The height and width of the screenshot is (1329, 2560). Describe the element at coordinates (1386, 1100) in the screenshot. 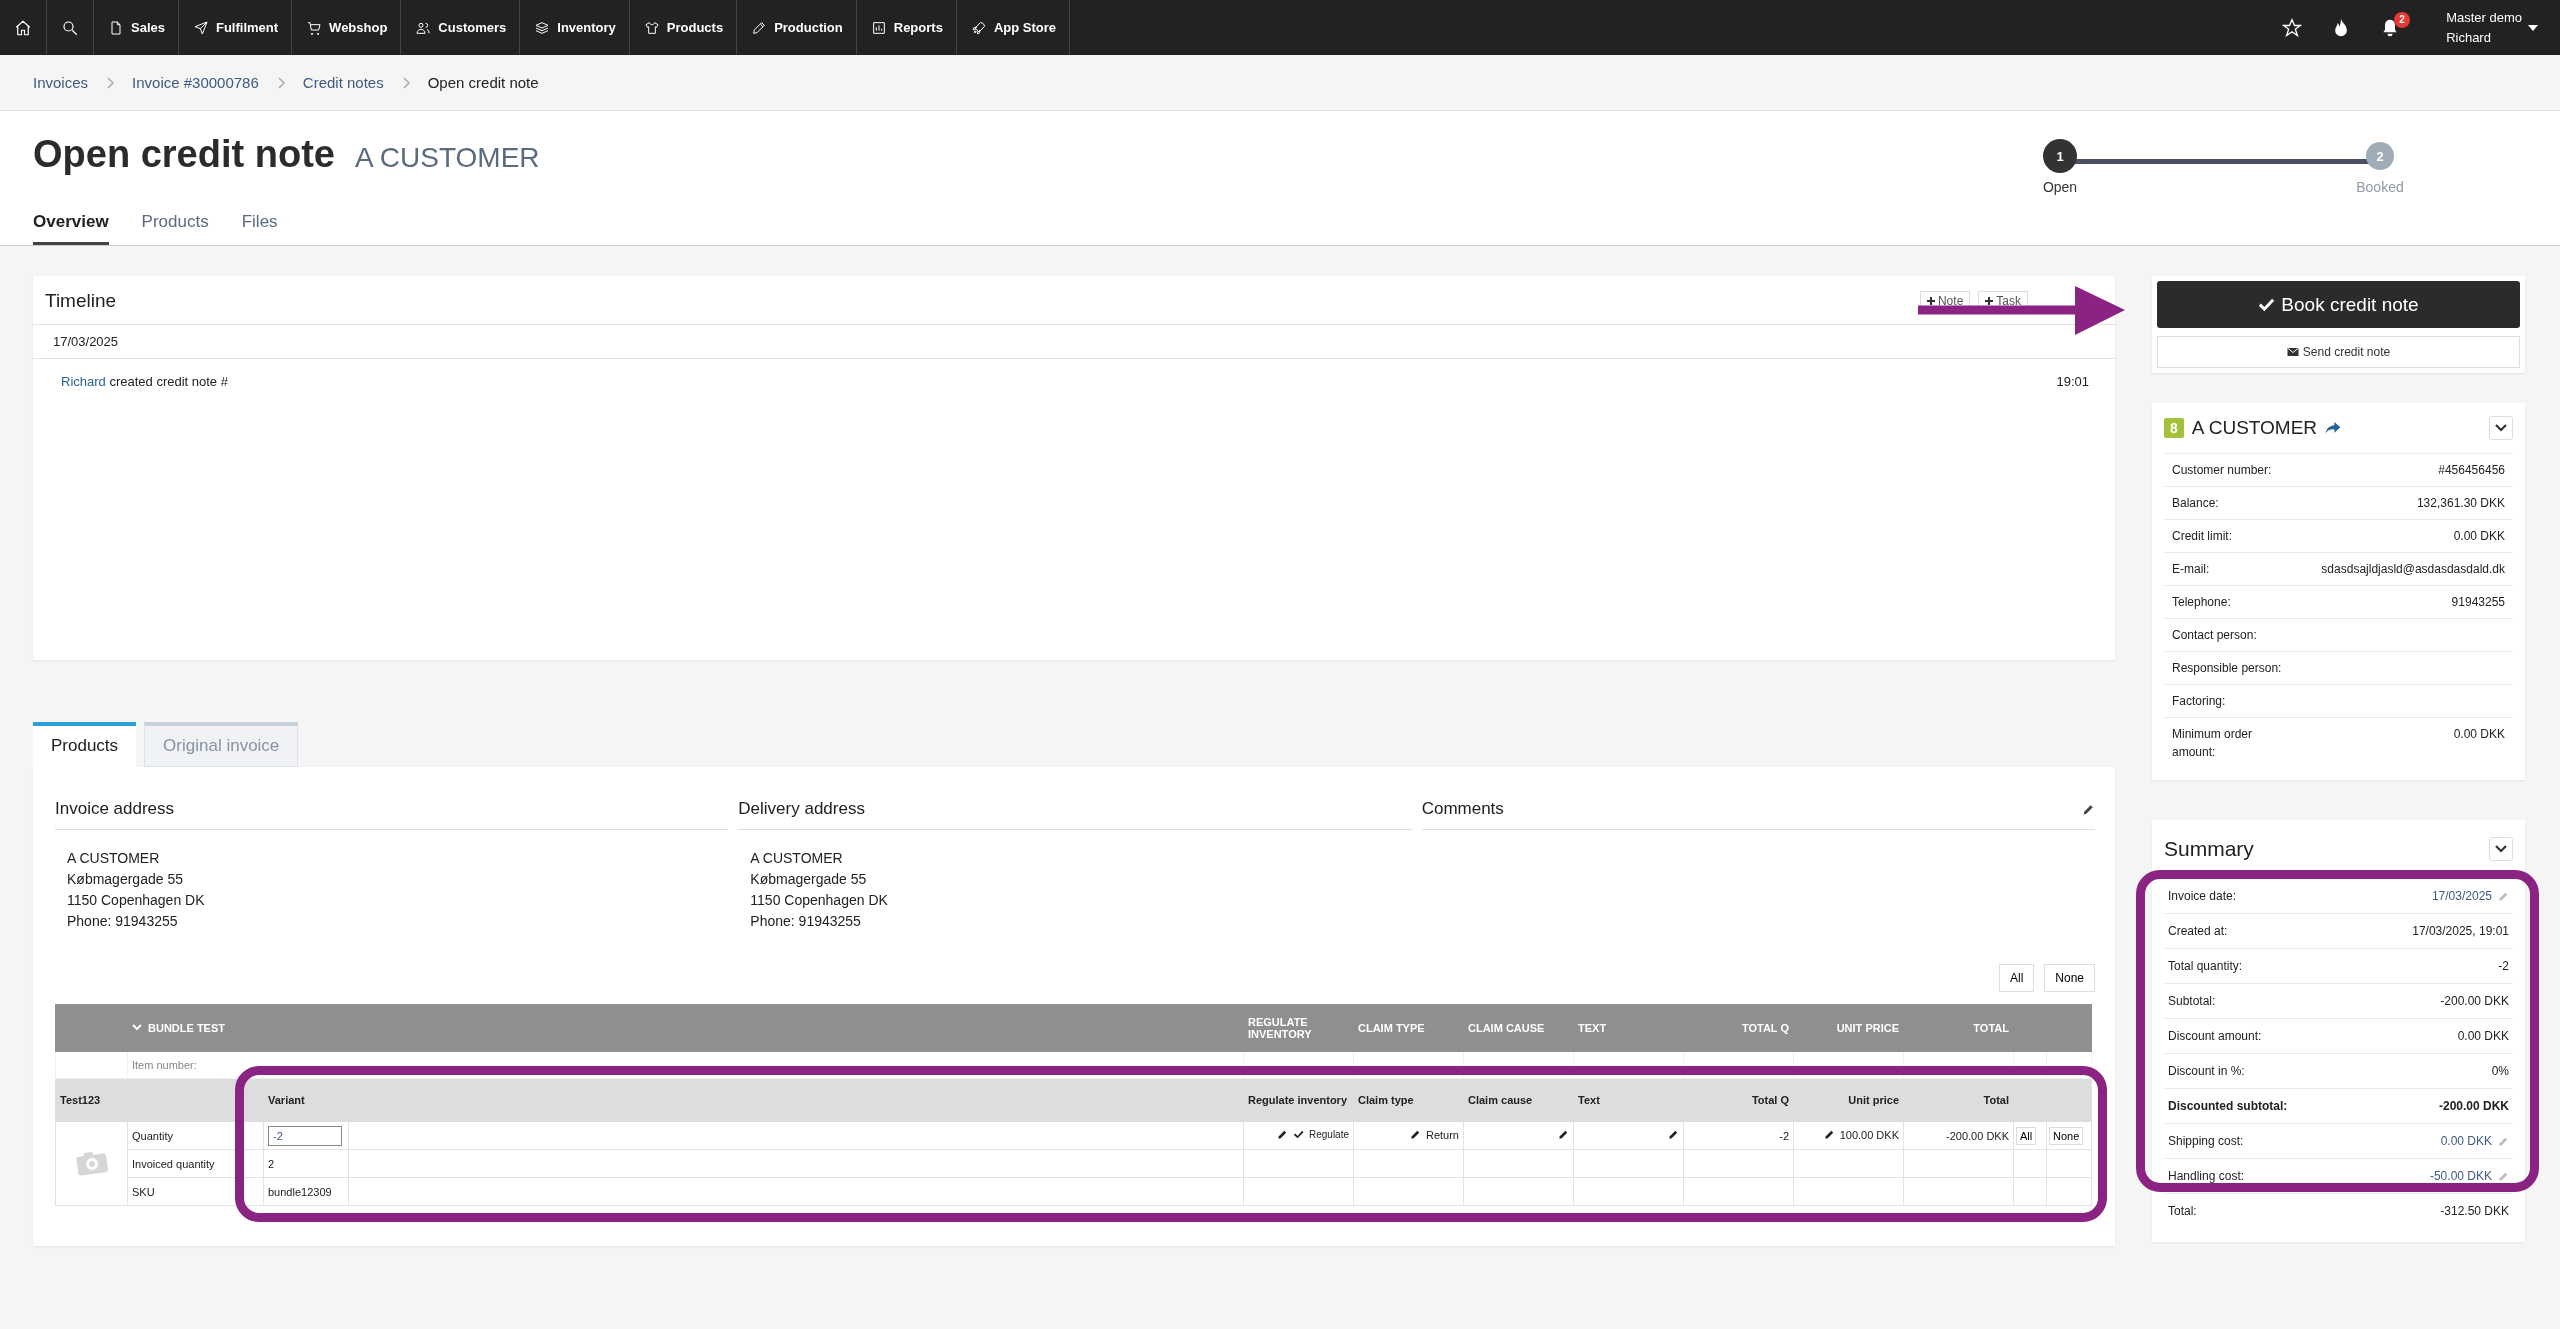

I see `column-header: Claim type` at that location.